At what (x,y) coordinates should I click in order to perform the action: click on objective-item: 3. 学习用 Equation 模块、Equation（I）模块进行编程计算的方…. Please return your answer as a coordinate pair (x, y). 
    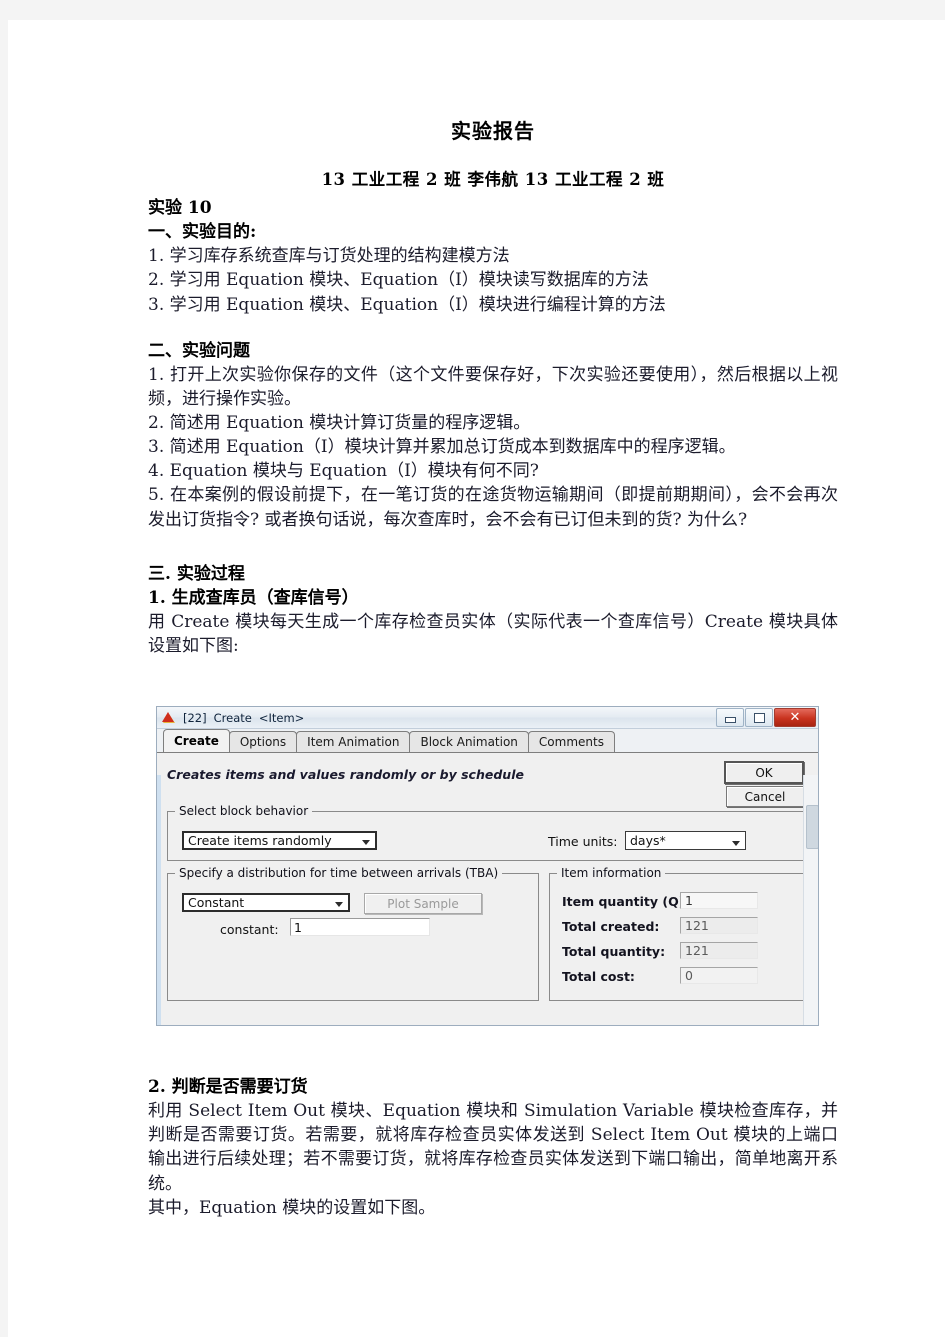
    Looking at the image, I should click on (407, 304).